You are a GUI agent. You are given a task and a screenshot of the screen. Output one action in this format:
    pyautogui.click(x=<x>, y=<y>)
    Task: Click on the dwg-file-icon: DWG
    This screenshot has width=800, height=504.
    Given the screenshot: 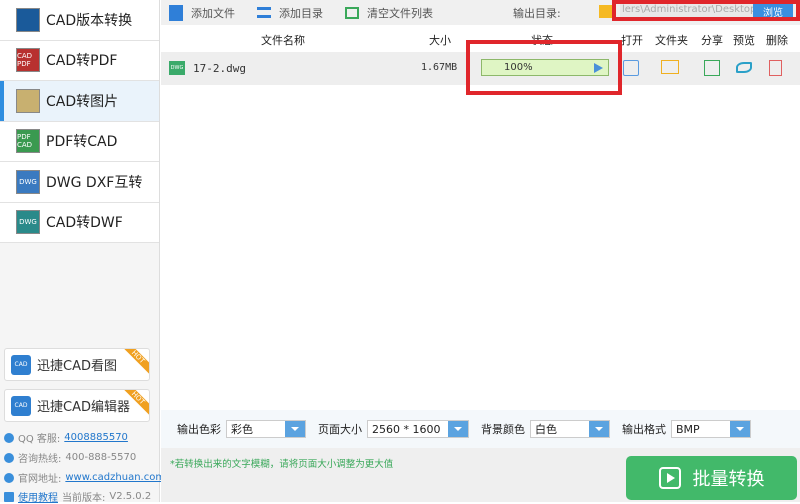 What is the action you would take?
    pyautogui.click(x=177, y=68)
    